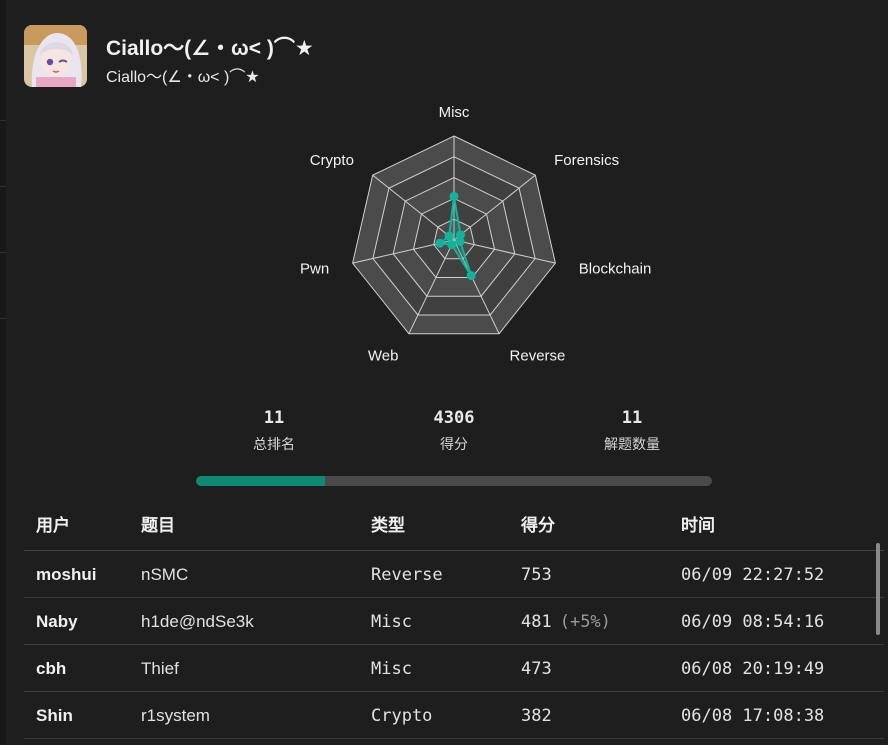 This screenshot has width=888, height=745. I want to click on stat-rank: 11 总排名, so click(274, 431).